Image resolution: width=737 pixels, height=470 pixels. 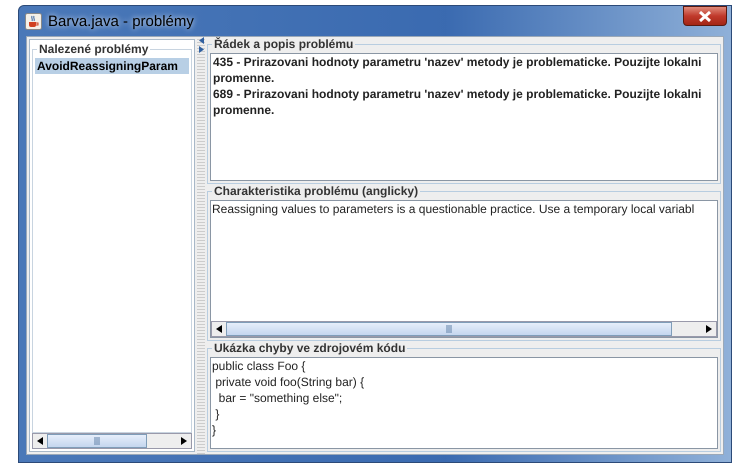 What do you see at coordinates (121, 21) in the screenshot?
I see `window-title: Barva.java - problémy` at bounding box center [121, 21].